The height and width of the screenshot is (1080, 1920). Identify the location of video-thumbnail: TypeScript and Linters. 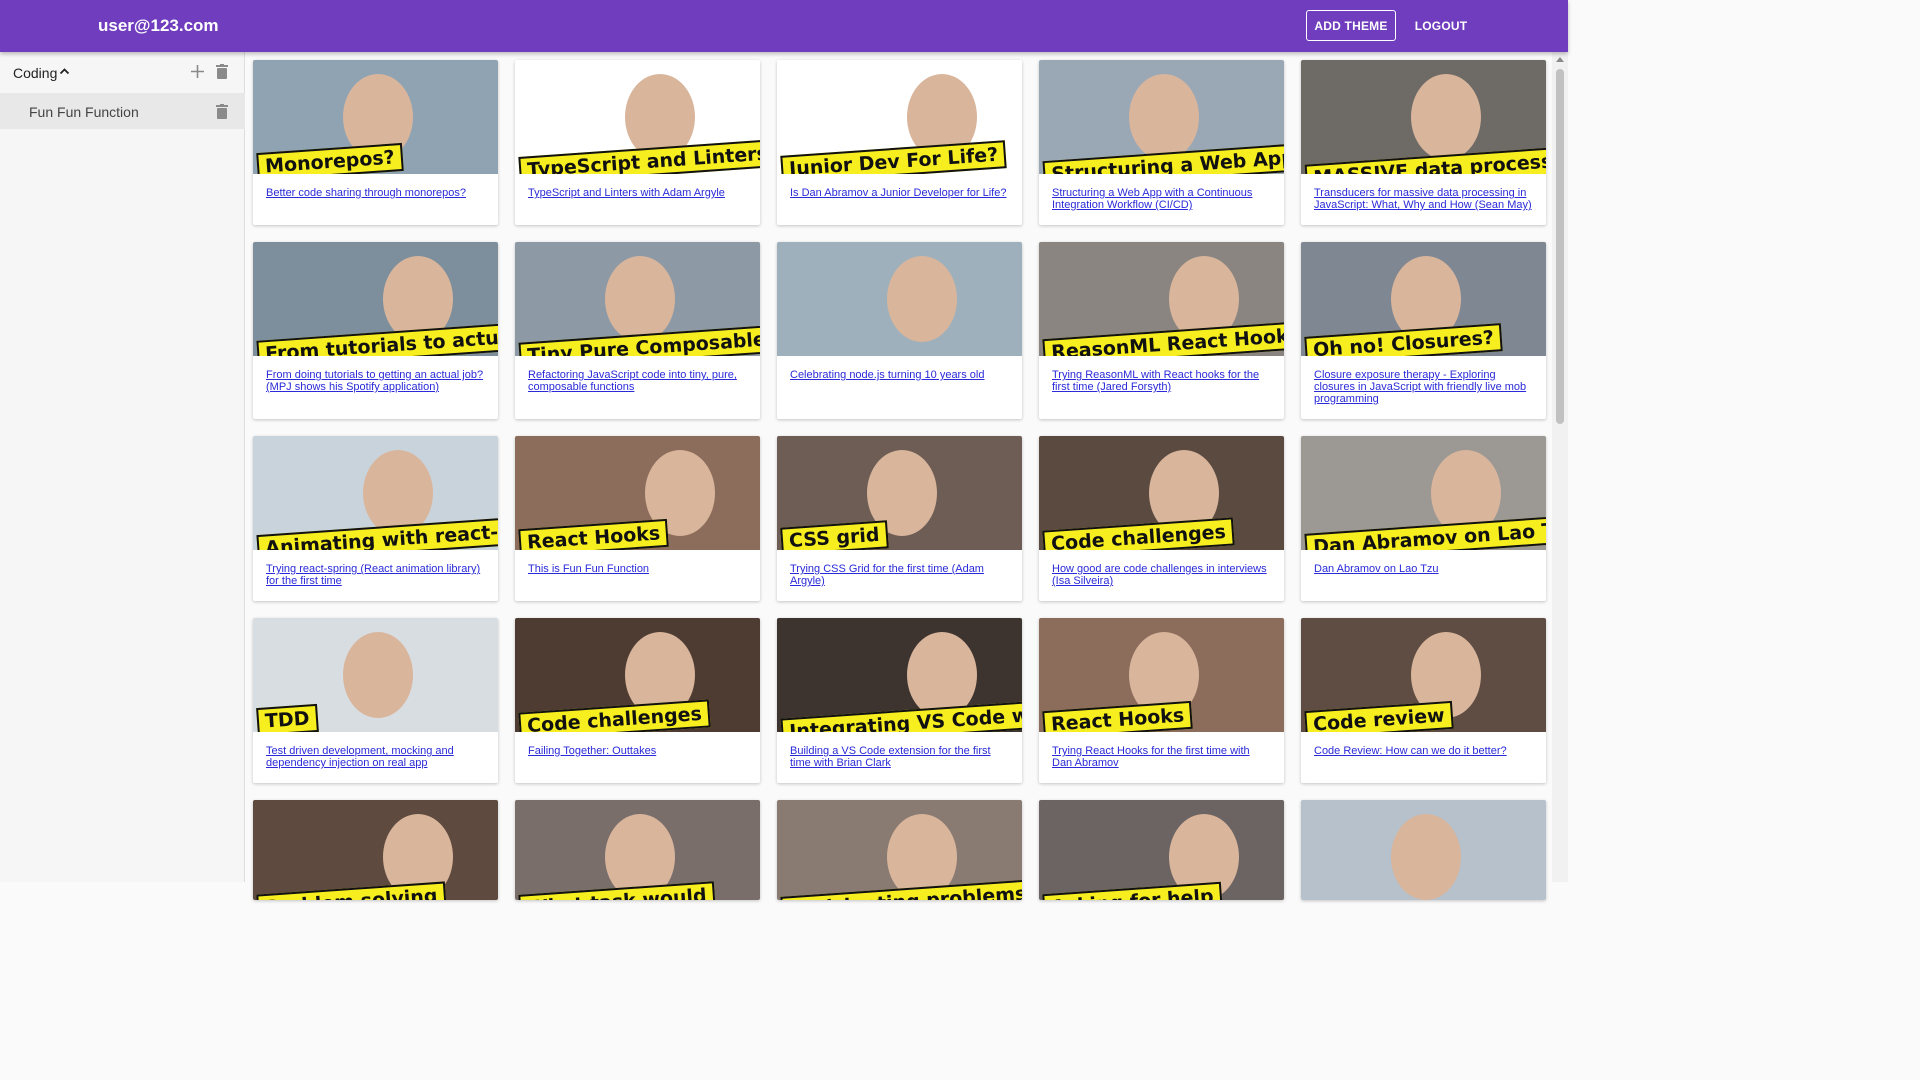
(637, 117).